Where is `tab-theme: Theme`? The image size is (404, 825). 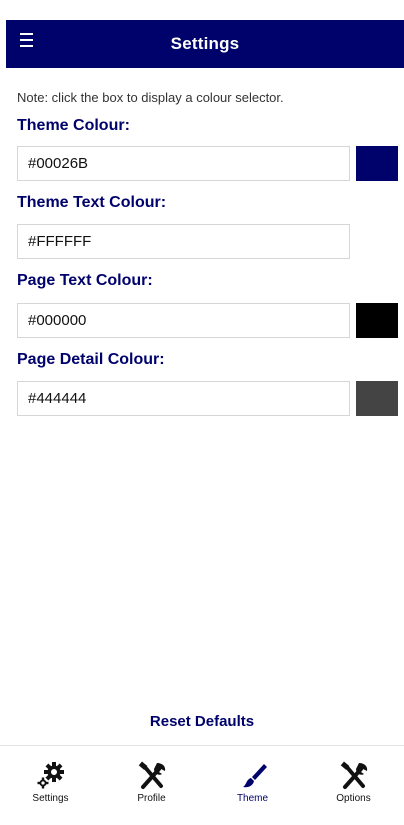
tab-theme: Theme is located at coordinates (252, 785).